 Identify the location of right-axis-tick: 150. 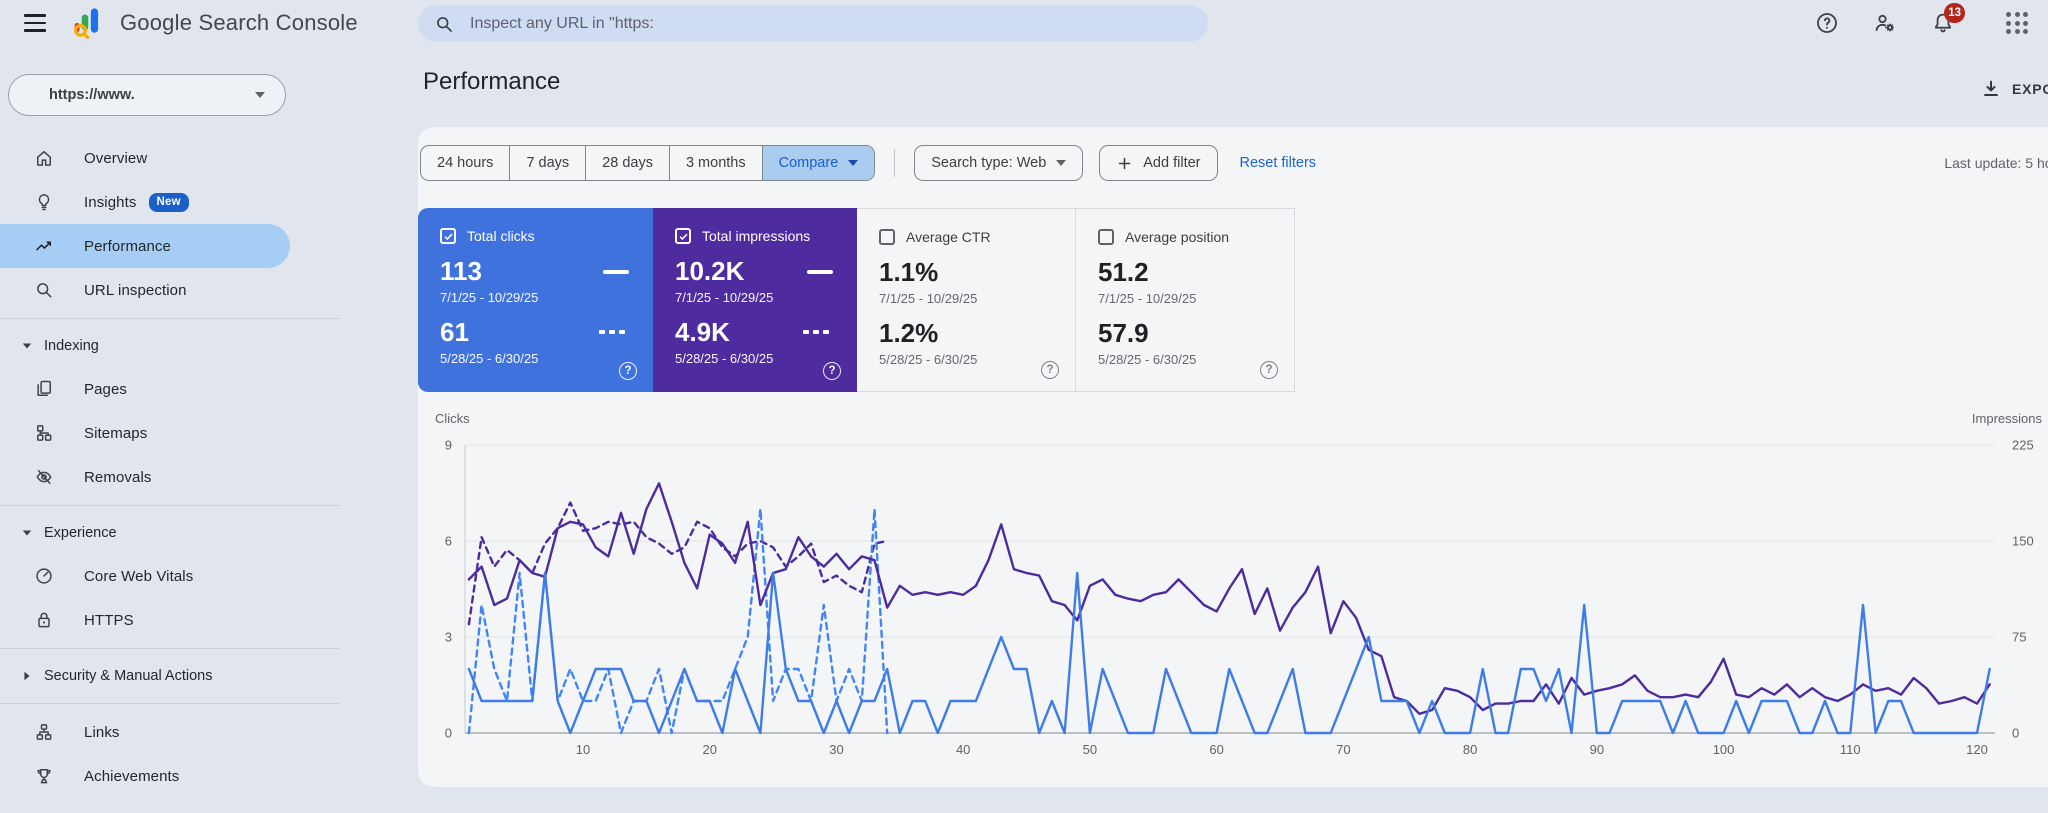
(2023, 541).